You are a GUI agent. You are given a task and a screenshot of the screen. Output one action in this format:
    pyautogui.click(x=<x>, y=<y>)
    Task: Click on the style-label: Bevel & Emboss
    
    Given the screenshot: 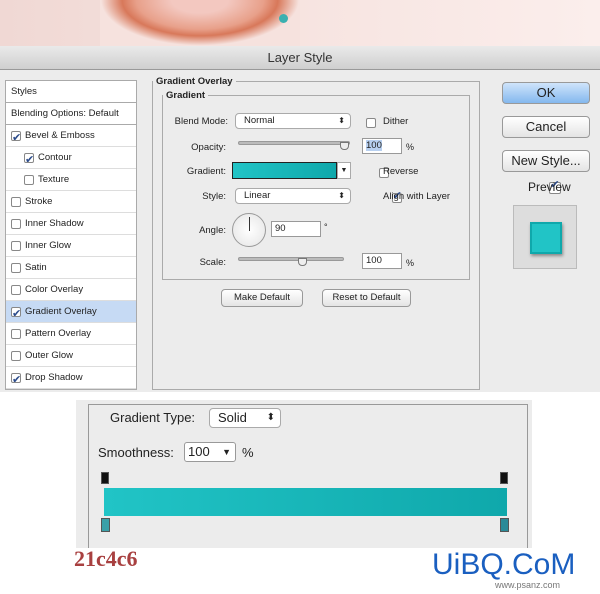 What is the action you would take?
    pyautogui.click(x=60, y=135)
    